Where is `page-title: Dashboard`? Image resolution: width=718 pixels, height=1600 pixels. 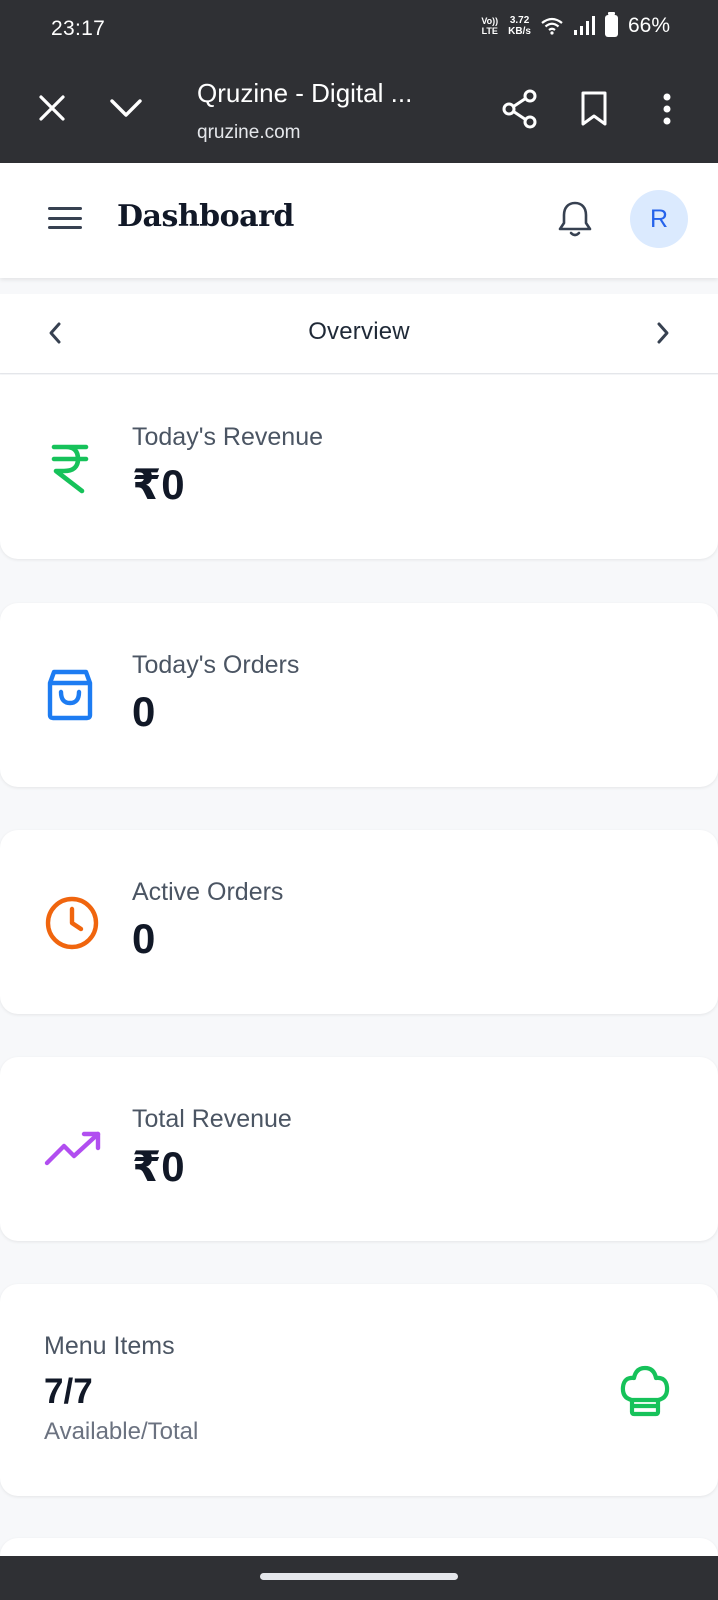
page-title: Dashboard is located at coordinates (205, 216).